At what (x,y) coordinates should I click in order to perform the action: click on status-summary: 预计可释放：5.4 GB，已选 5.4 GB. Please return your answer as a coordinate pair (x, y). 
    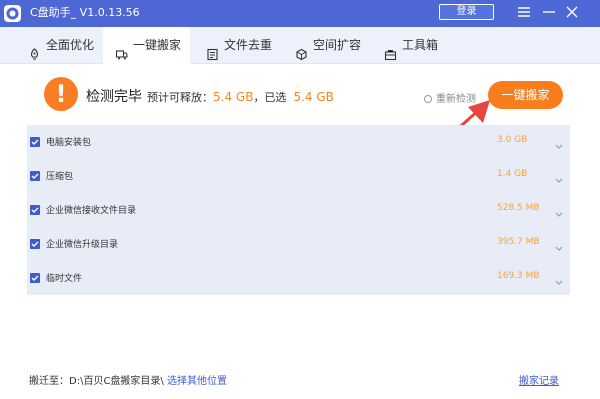
    Looking at the image, I should click on (240, 97).